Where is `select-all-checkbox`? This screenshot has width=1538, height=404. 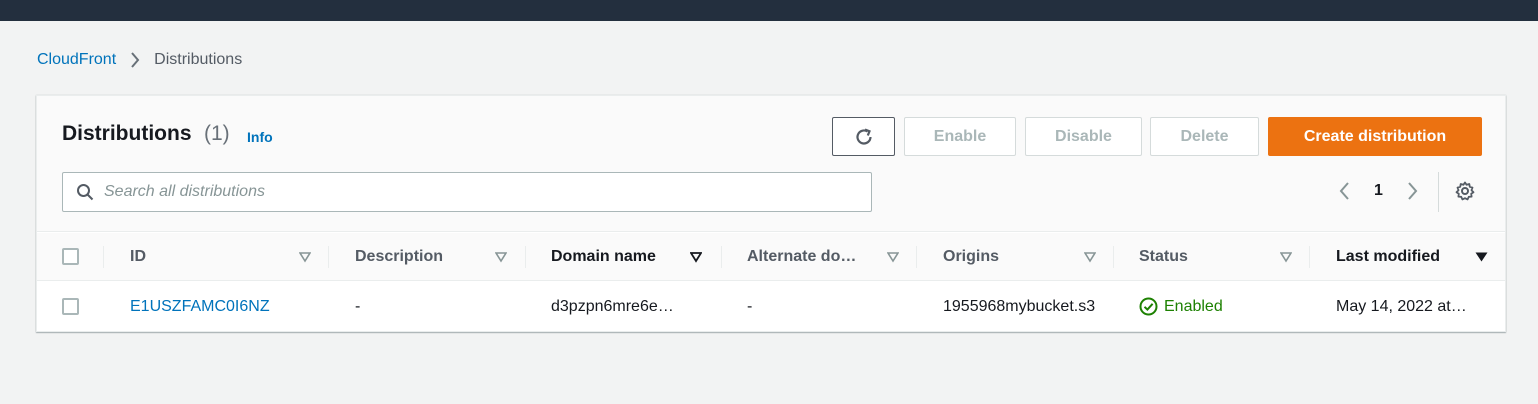
select-all-checkbox is located at coordinates (70, 256).